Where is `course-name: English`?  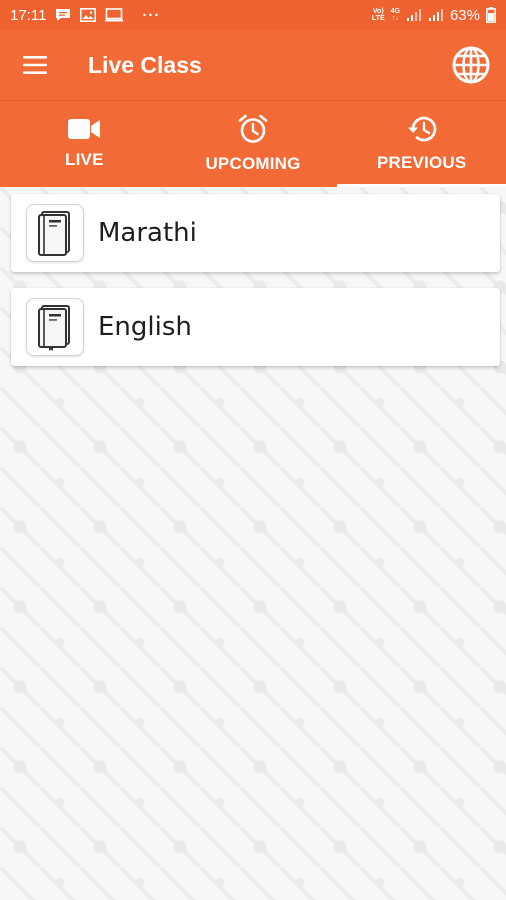 course-name: English is located at coordinates (145, 327).